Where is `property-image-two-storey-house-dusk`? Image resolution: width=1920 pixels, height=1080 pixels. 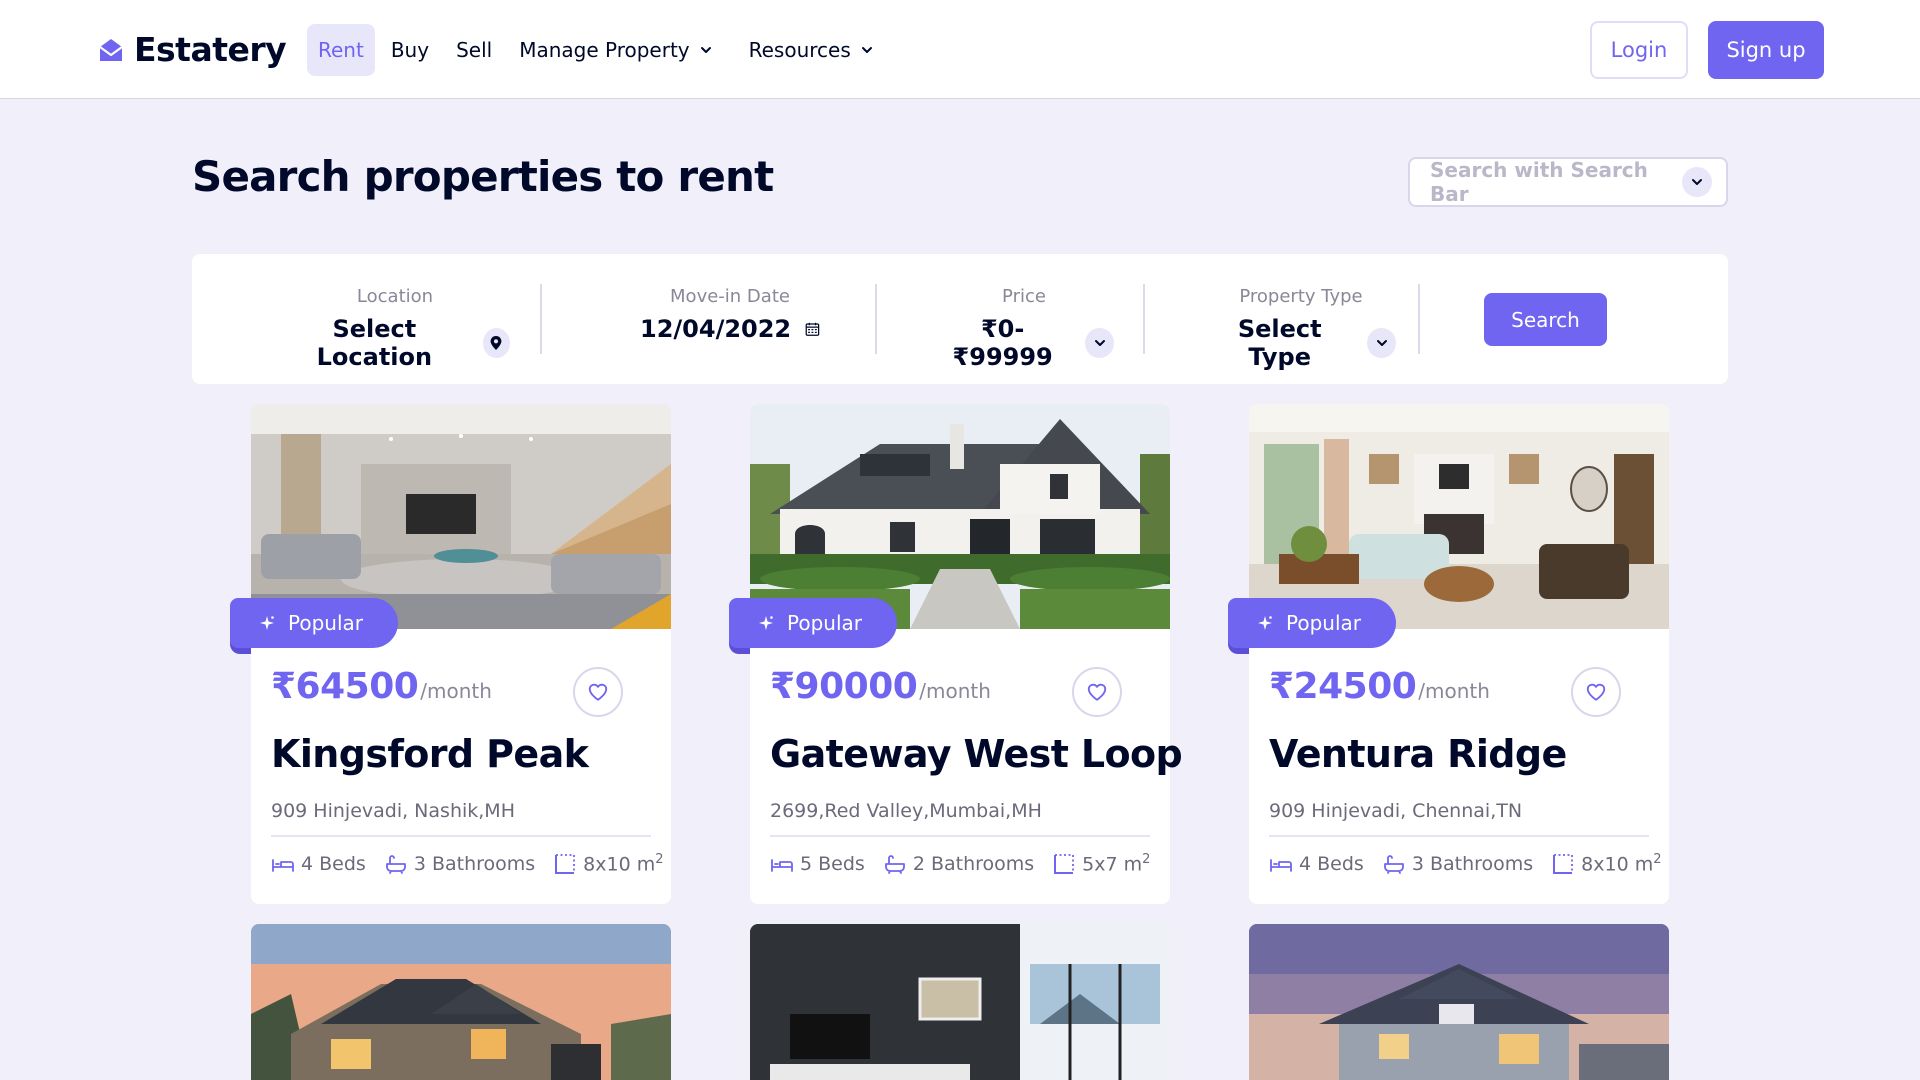 property-image-two-storey-house-dusk is located at coordinates (1459, 1002).